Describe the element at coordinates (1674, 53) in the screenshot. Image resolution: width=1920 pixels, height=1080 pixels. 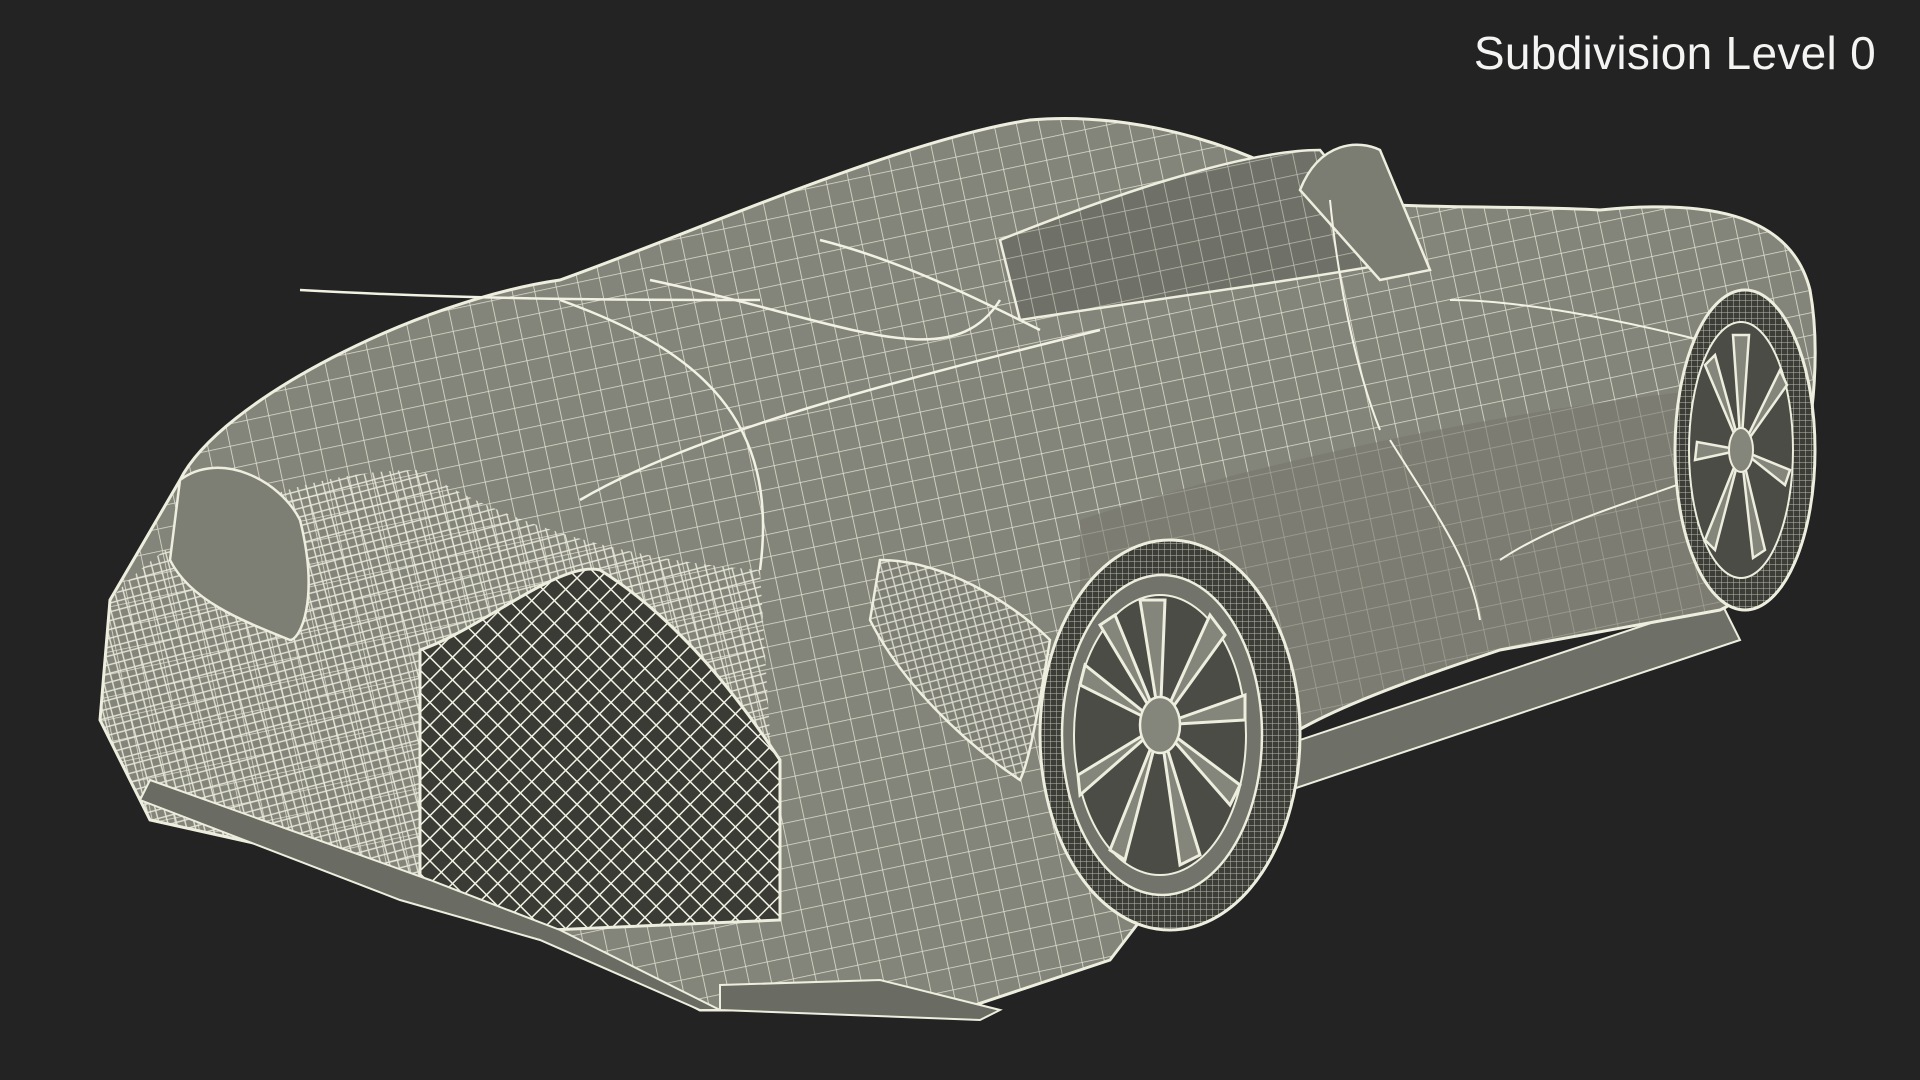
I see `subdivision-level-label: Subdivision Level 0` at that location.